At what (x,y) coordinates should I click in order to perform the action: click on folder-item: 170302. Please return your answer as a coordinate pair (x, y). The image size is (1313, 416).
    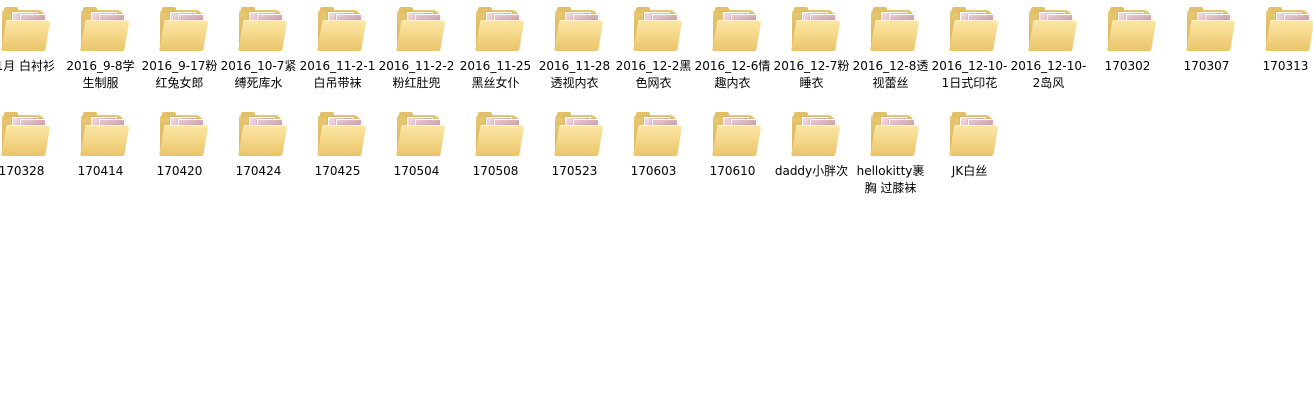
    Looking at the image, I should click on (1127, 52).